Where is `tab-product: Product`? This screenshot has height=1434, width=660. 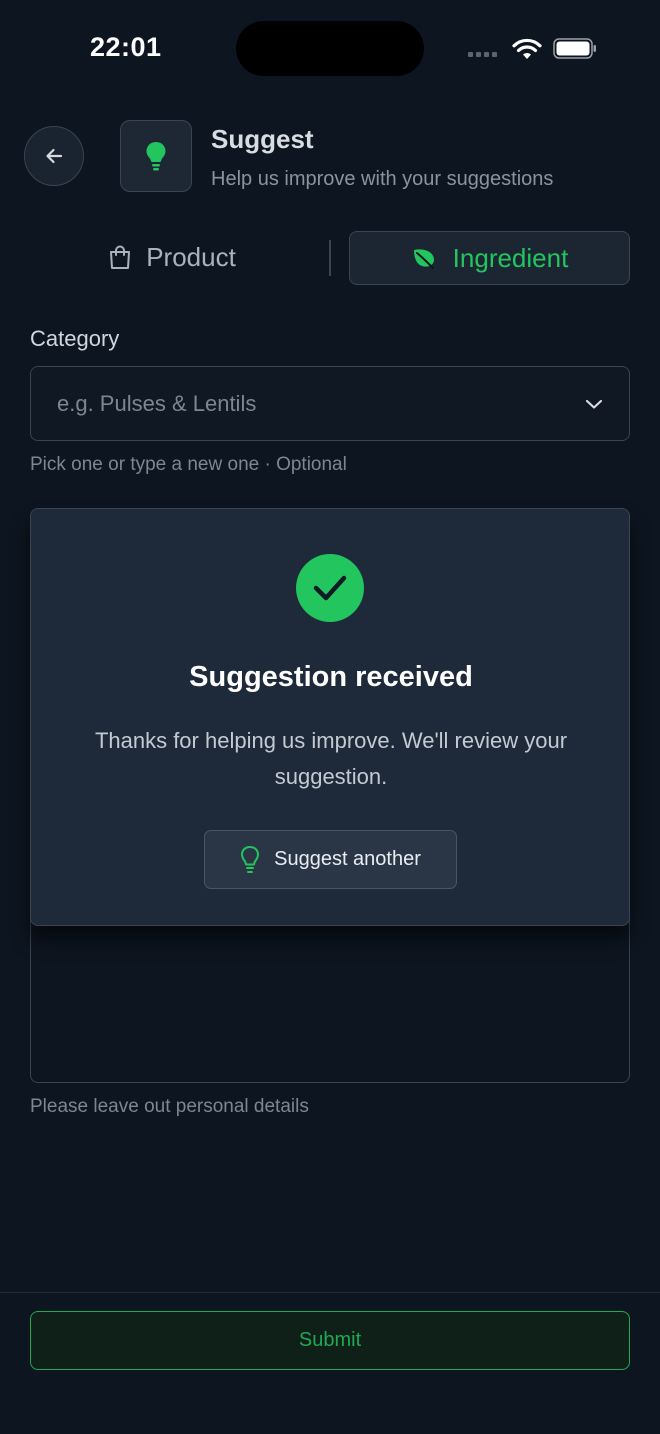
tab-product: Product is located at coordinates (172, 257).